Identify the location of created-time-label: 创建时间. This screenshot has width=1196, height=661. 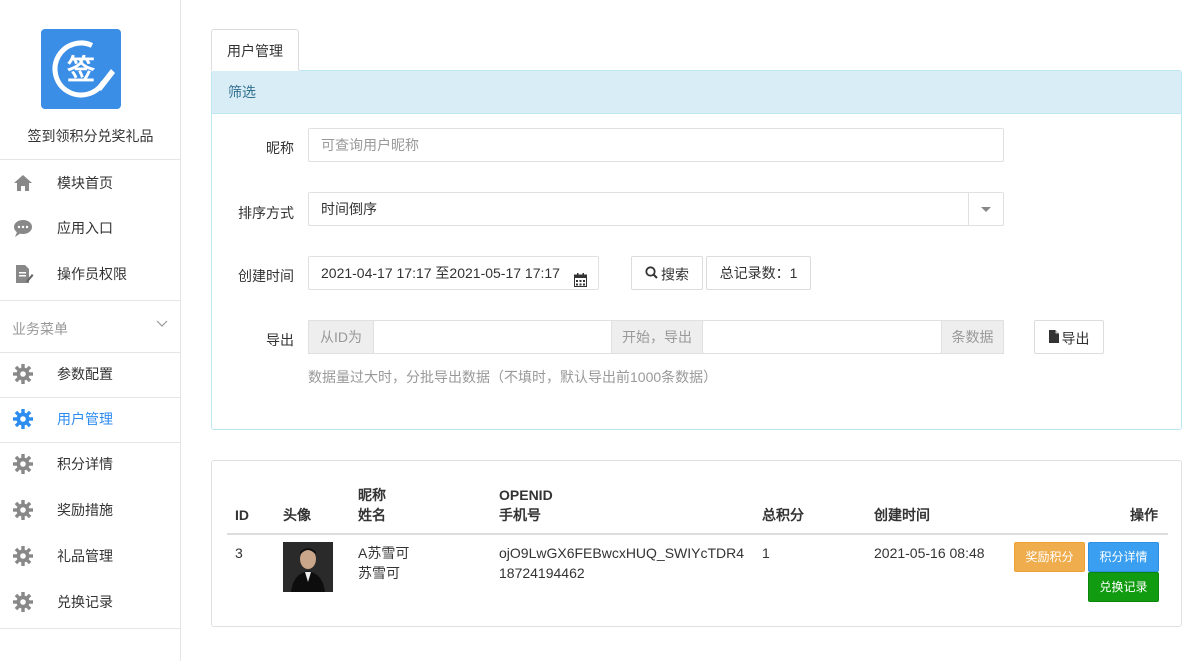
(266, 276).